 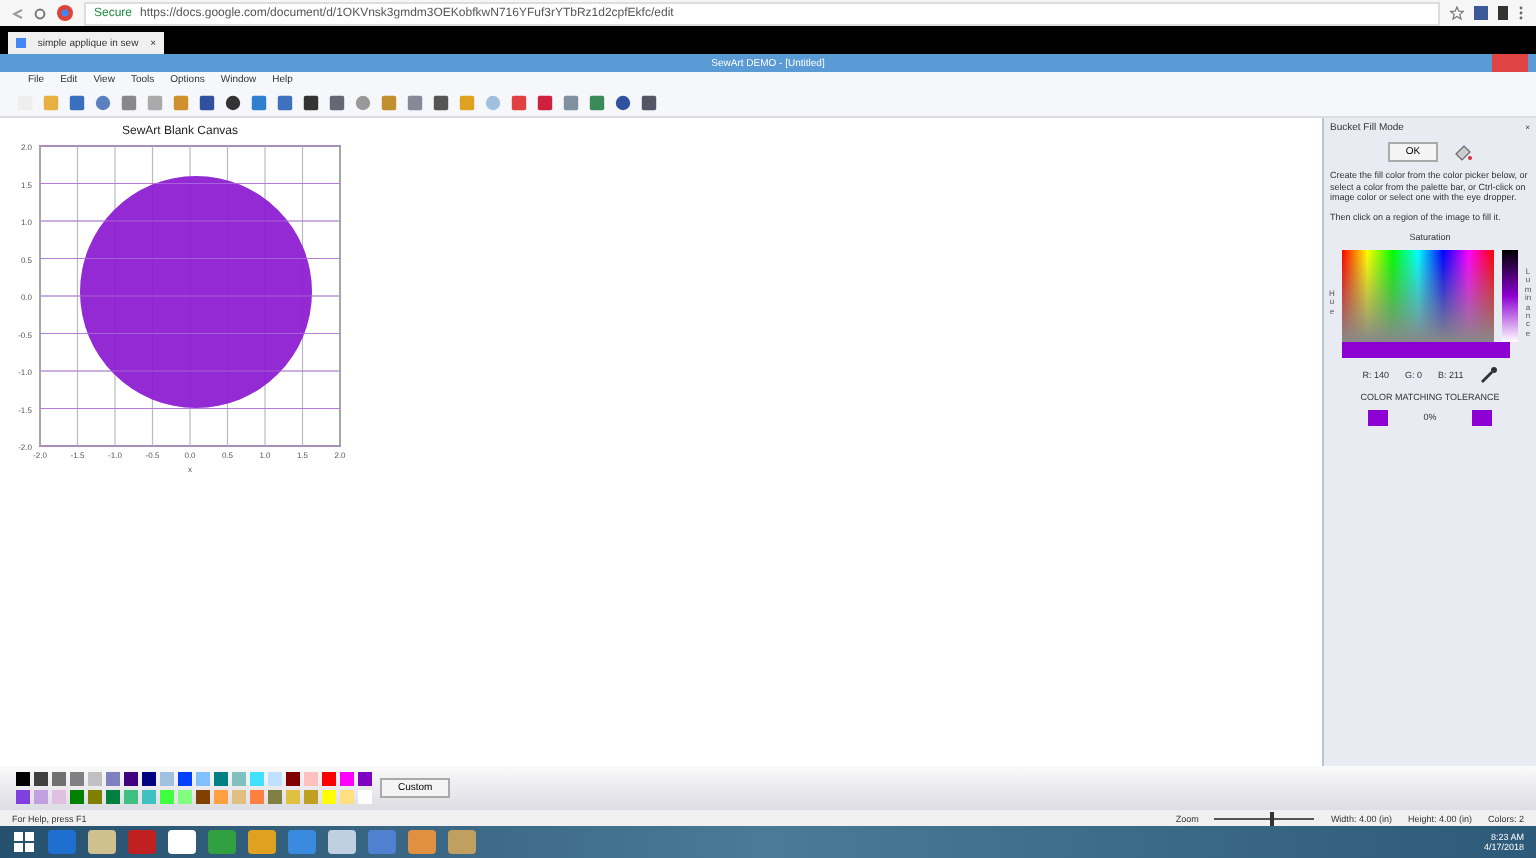 What do you see at coordinates (40, 13) in the screenshot?
I see `reload-icon` at bounding box center [40, 13].